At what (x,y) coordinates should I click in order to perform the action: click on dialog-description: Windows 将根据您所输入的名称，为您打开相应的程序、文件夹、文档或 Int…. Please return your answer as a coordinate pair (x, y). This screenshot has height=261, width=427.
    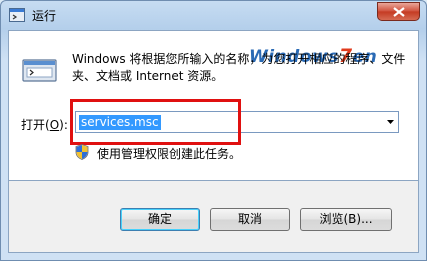
    Looking at the image, I should click on (239, 67).